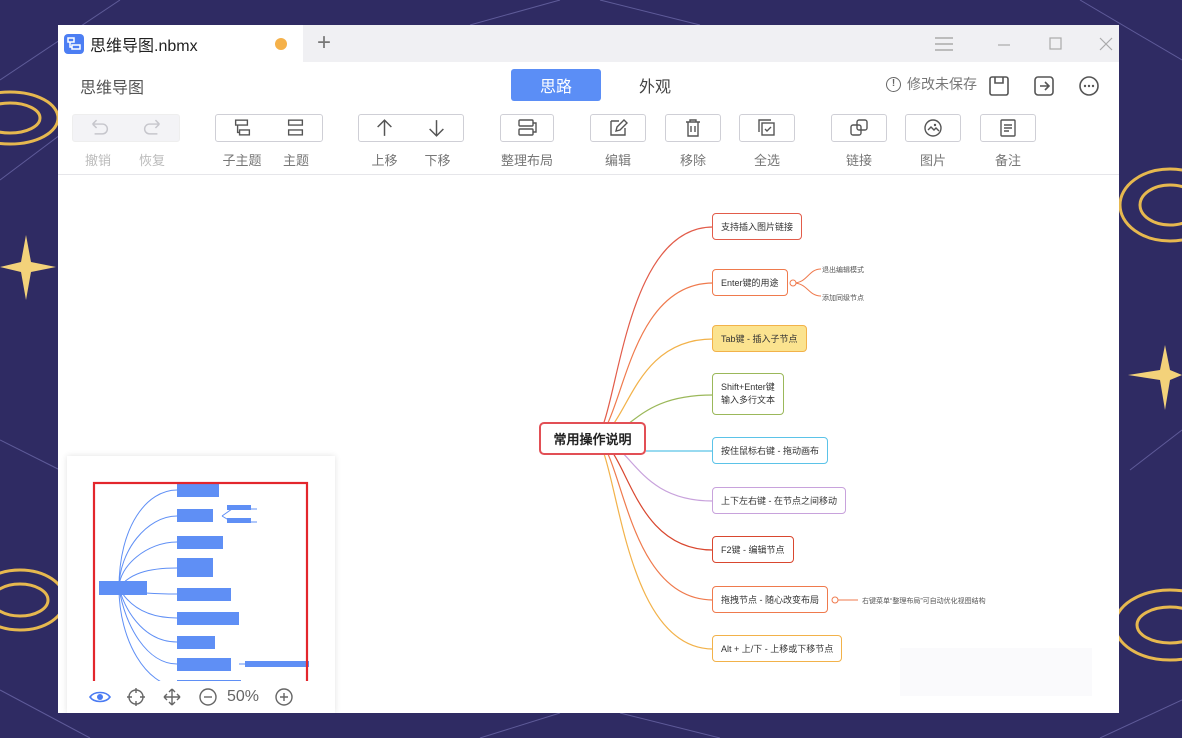  Describe the element at coordinates (843, 270) in the screenshot. I see `sub-node-exit-edit: 退出编辑模式` at that location.